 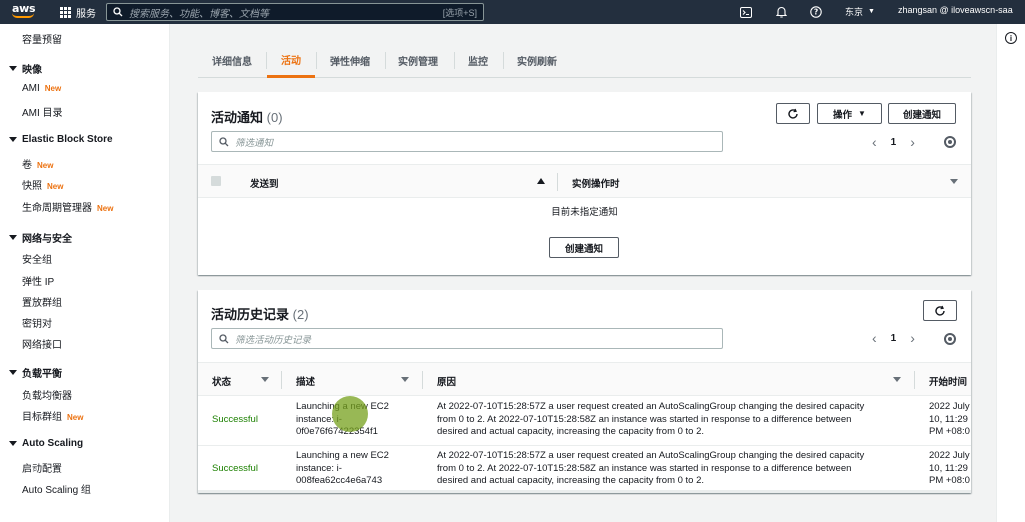 I want to click on global-search-input: 搜索服务、功能、博客、文档等 [选项+S], so click(x=295, y=12).